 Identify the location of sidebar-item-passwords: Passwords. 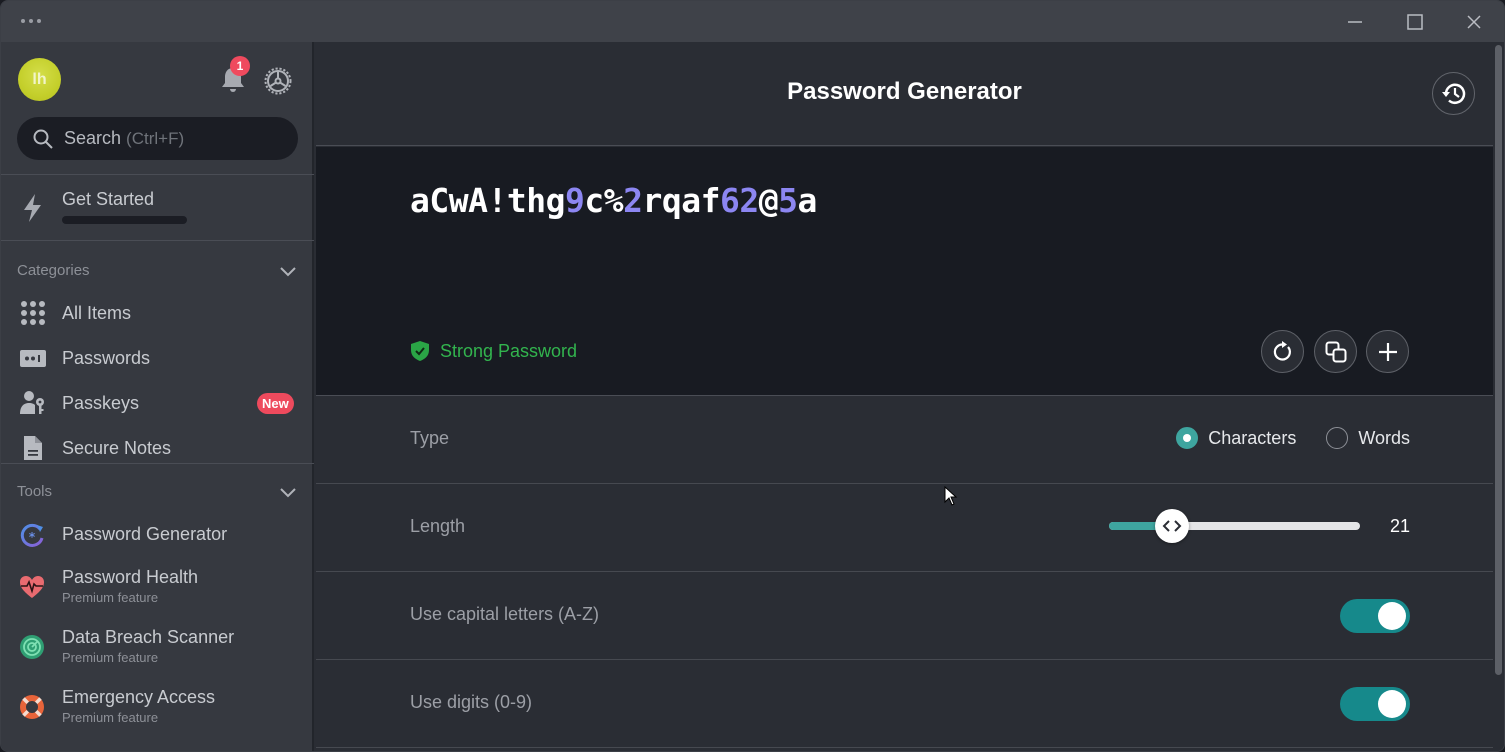
(156, 358).